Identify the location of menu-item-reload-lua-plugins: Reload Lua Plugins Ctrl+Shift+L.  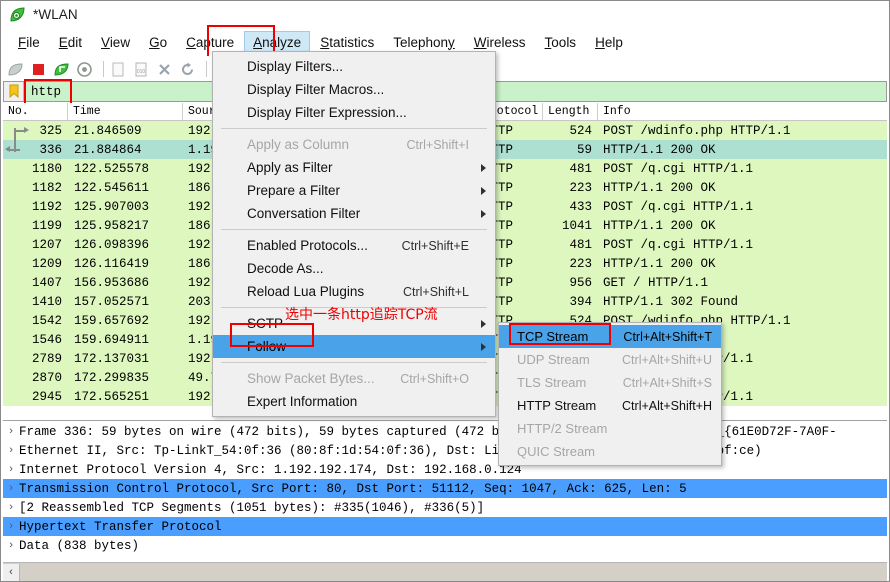
(354, 291).